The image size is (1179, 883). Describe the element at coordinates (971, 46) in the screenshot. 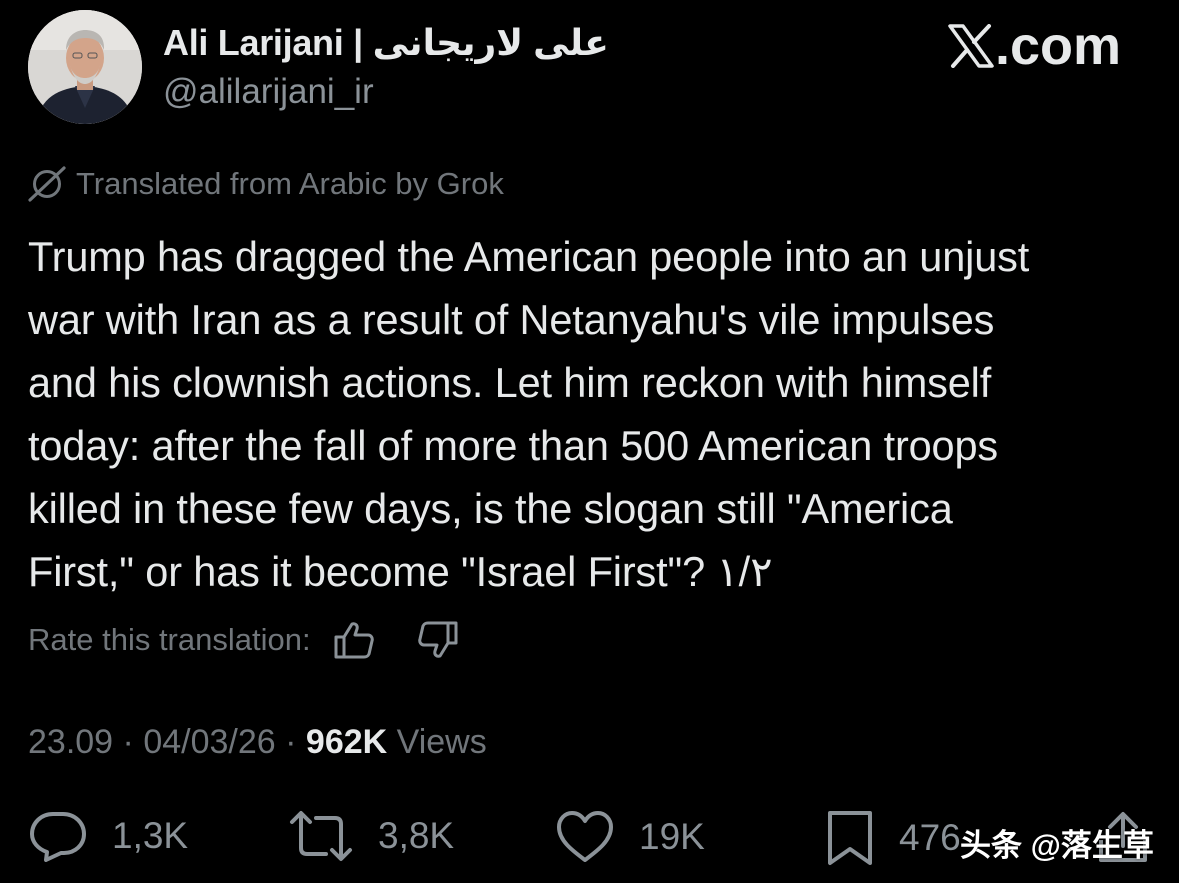

I see `x-logo-icon` at that location.